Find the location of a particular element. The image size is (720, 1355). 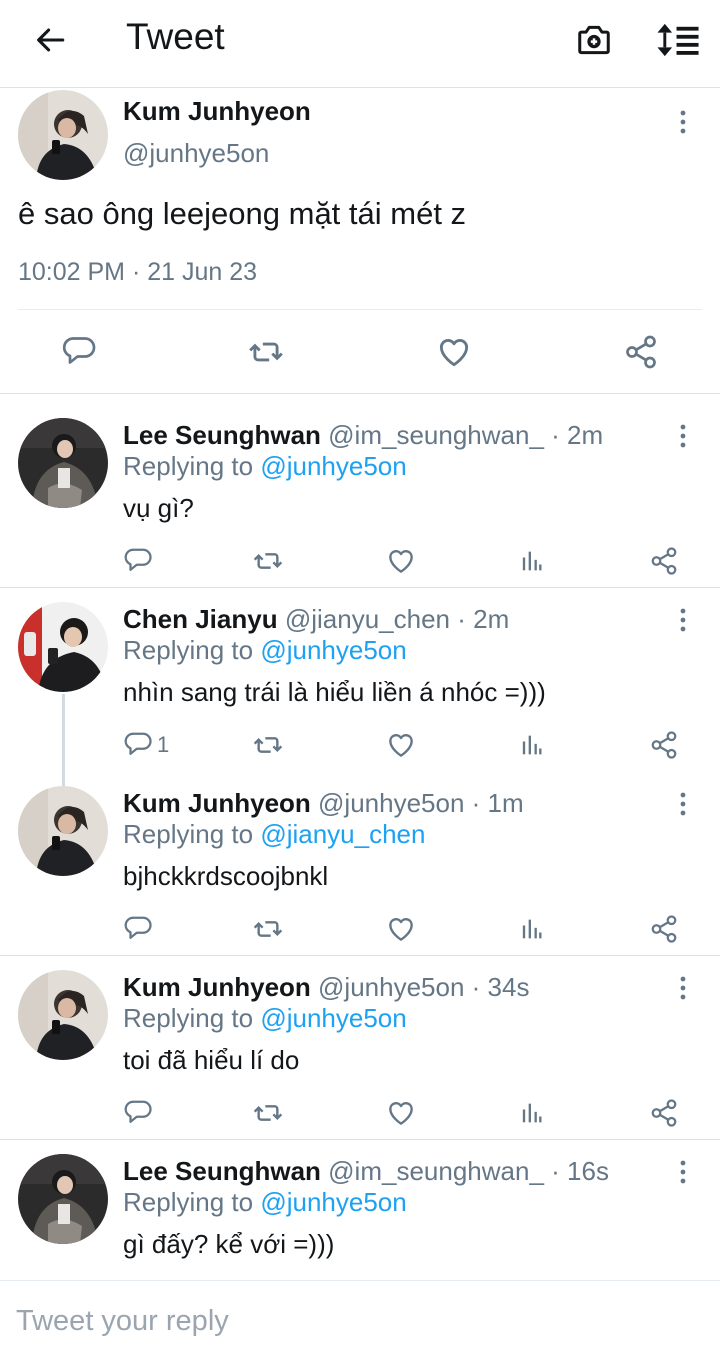

sort-button is located at coordinates (678, 40).